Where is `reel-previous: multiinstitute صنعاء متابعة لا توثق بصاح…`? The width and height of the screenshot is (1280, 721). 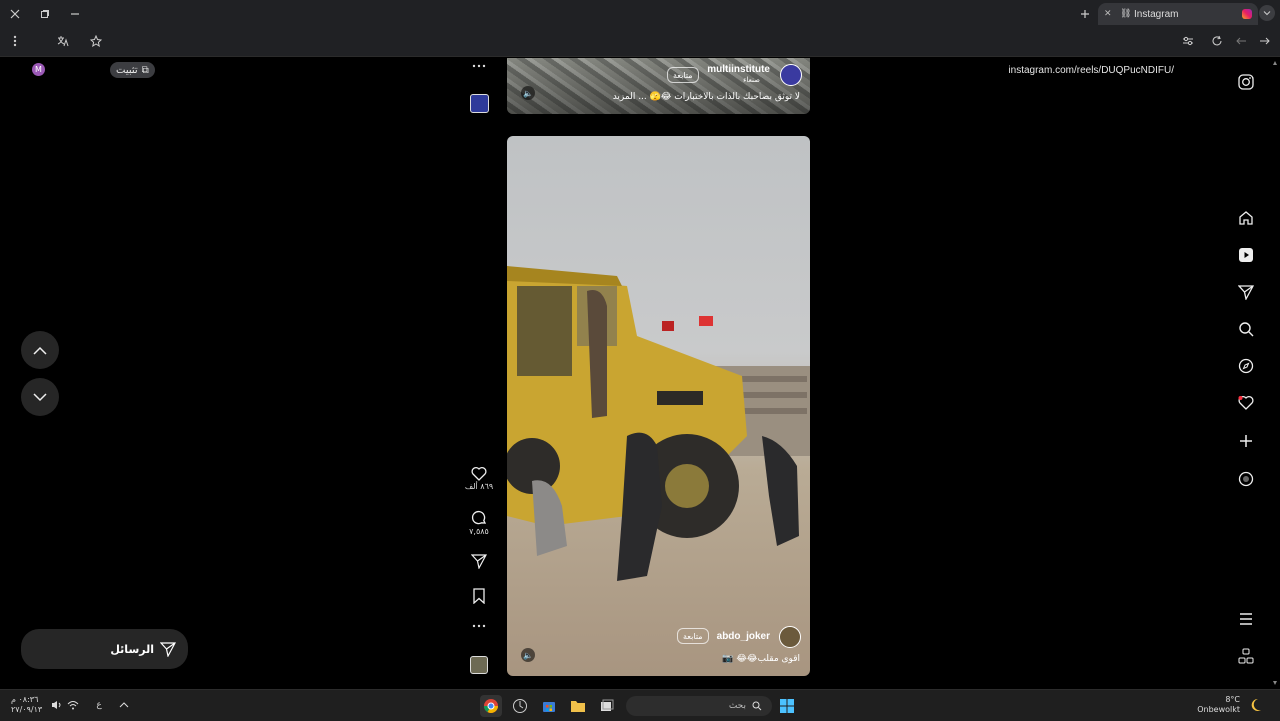 reel-previous: multiinstitute صنعاء متابعة لا توثق بصاح… is located at coordinates (658, 86).